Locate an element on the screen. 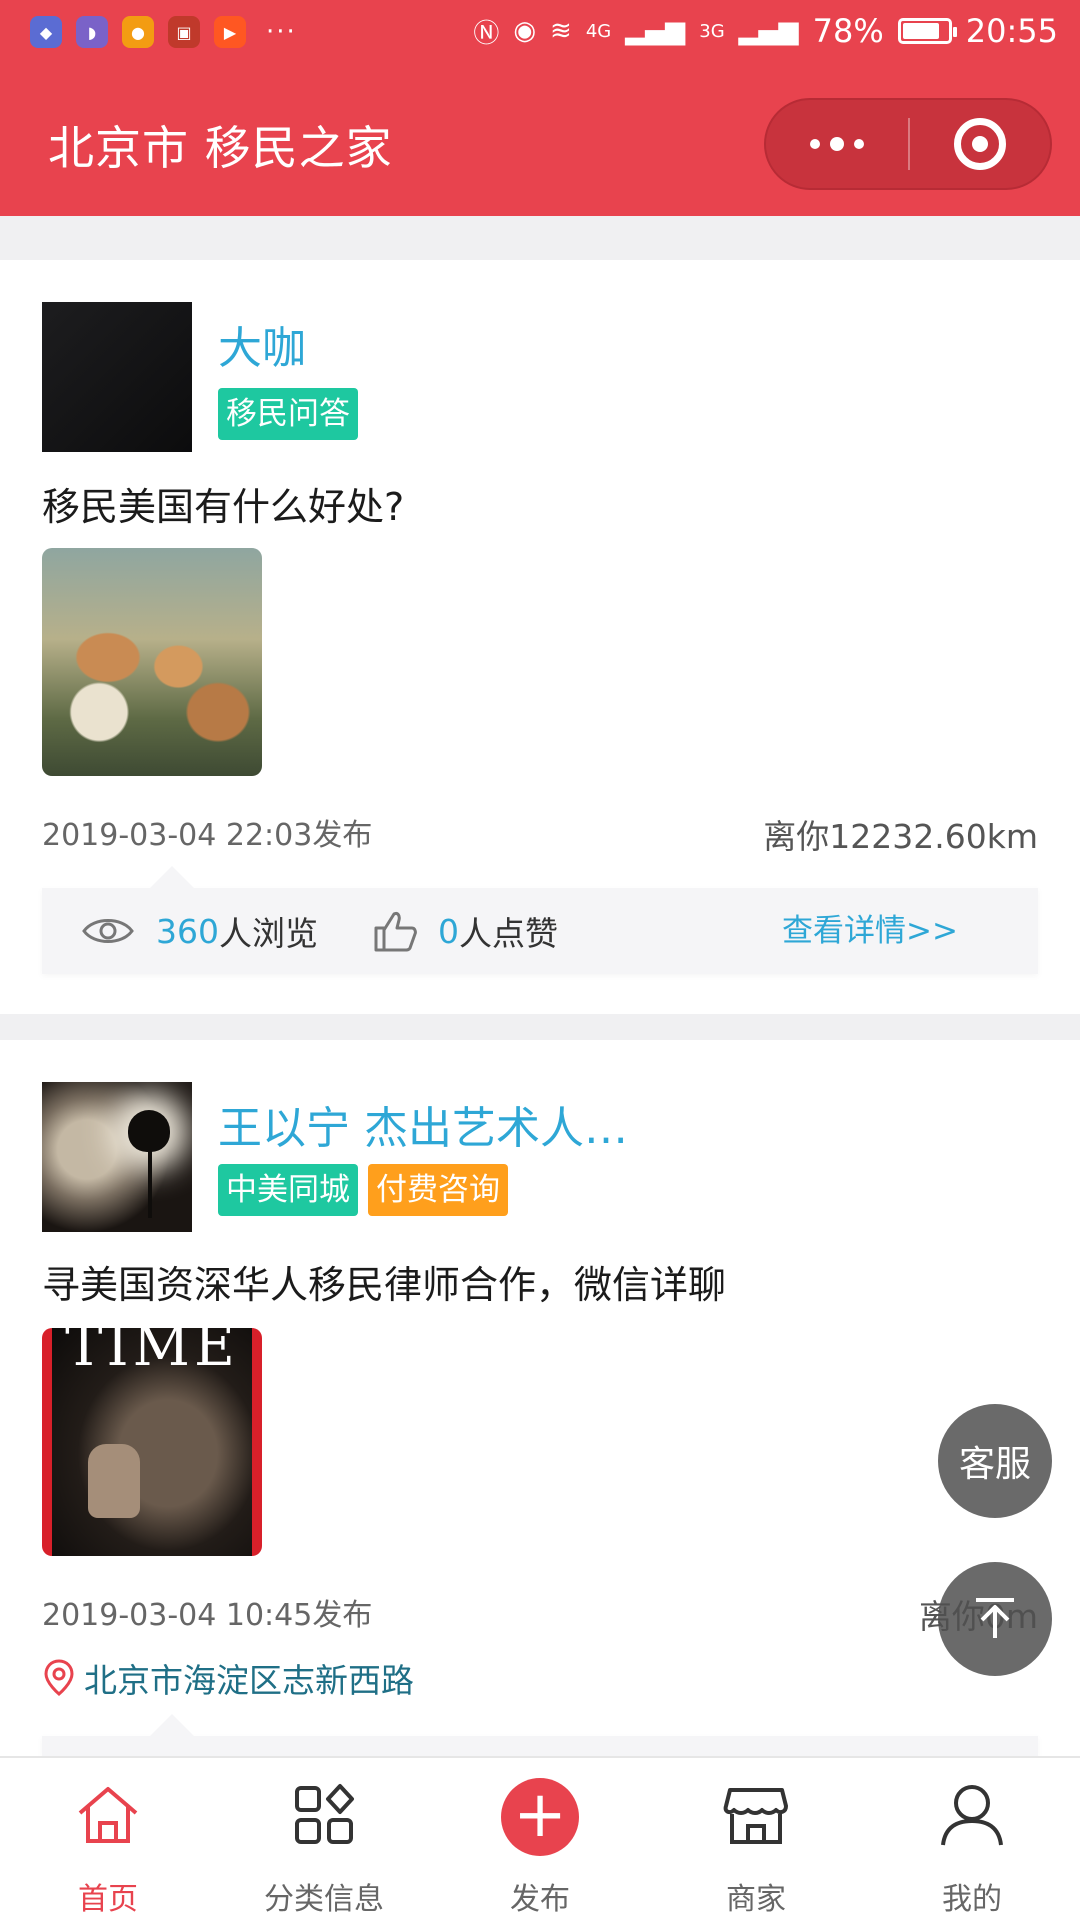  location-text: 北京市海淀区志新西路 is located at coordinates (249, 1680).